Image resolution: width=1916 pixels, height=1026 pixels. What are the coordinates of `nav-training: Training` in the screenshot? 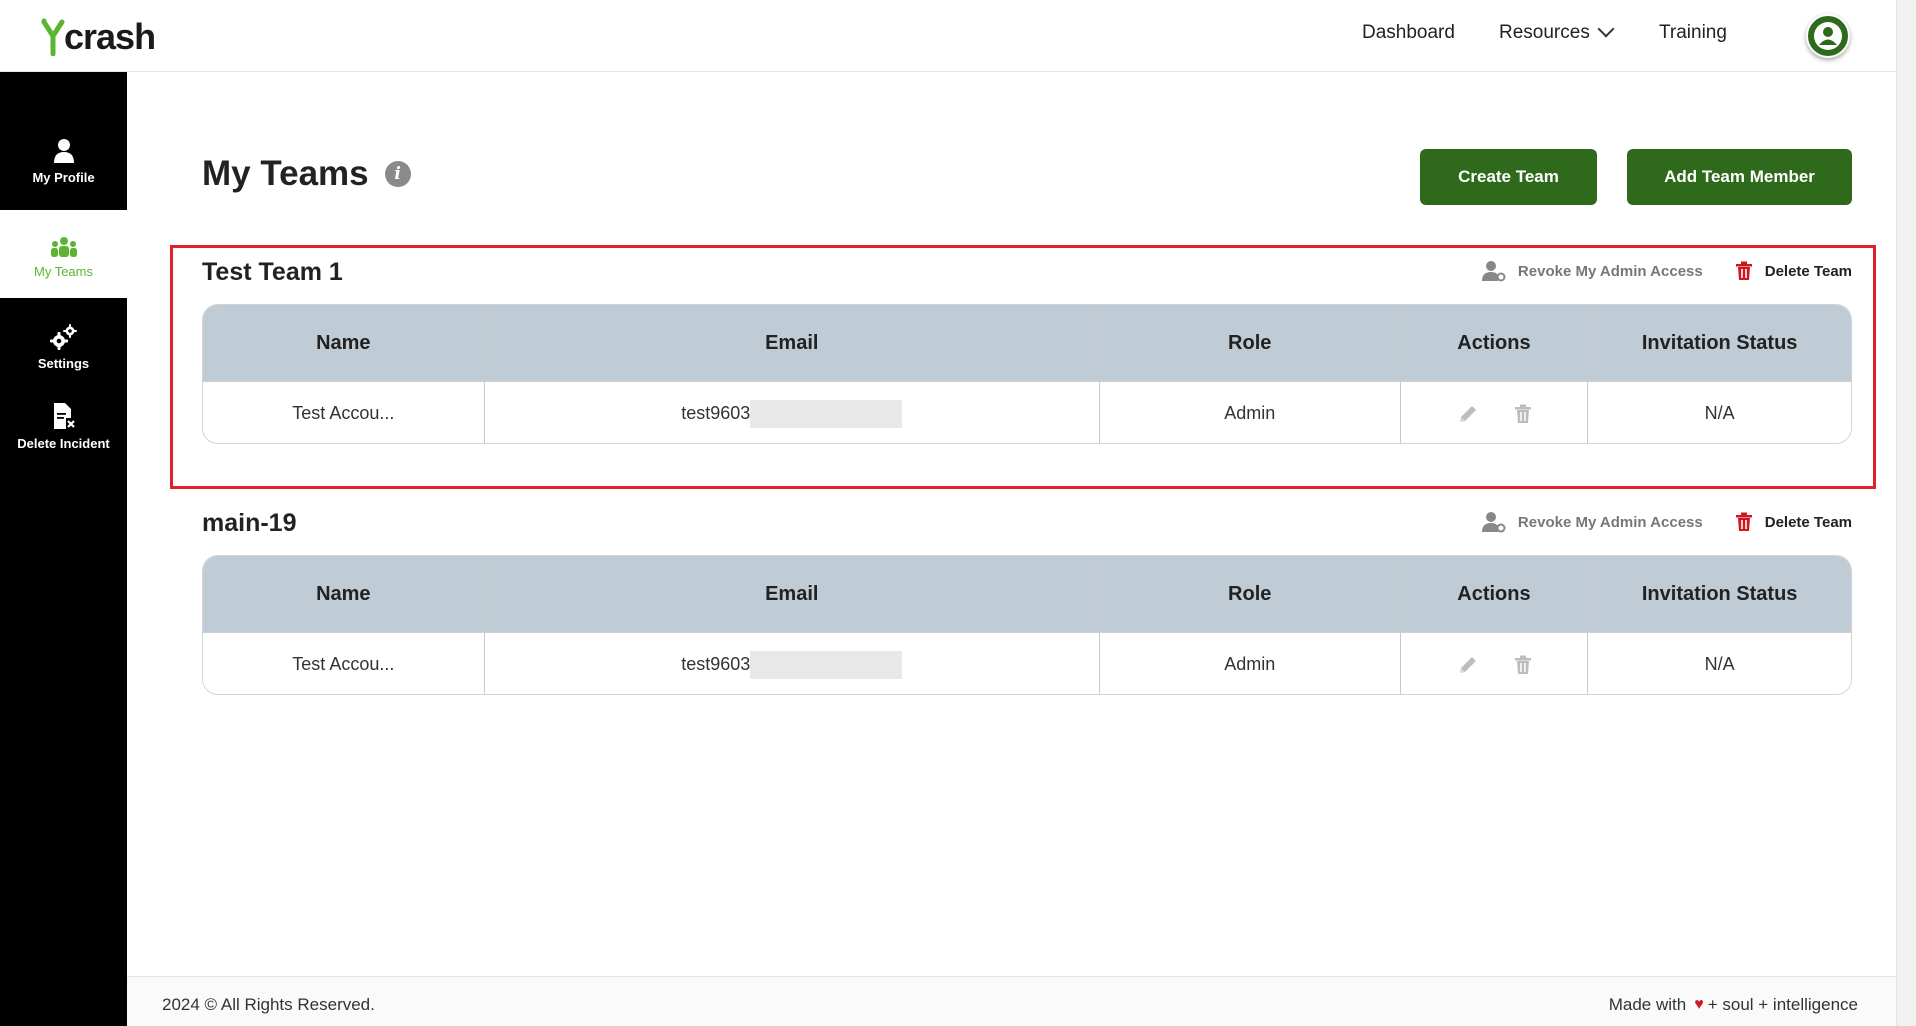 It's located at (1693, 33).